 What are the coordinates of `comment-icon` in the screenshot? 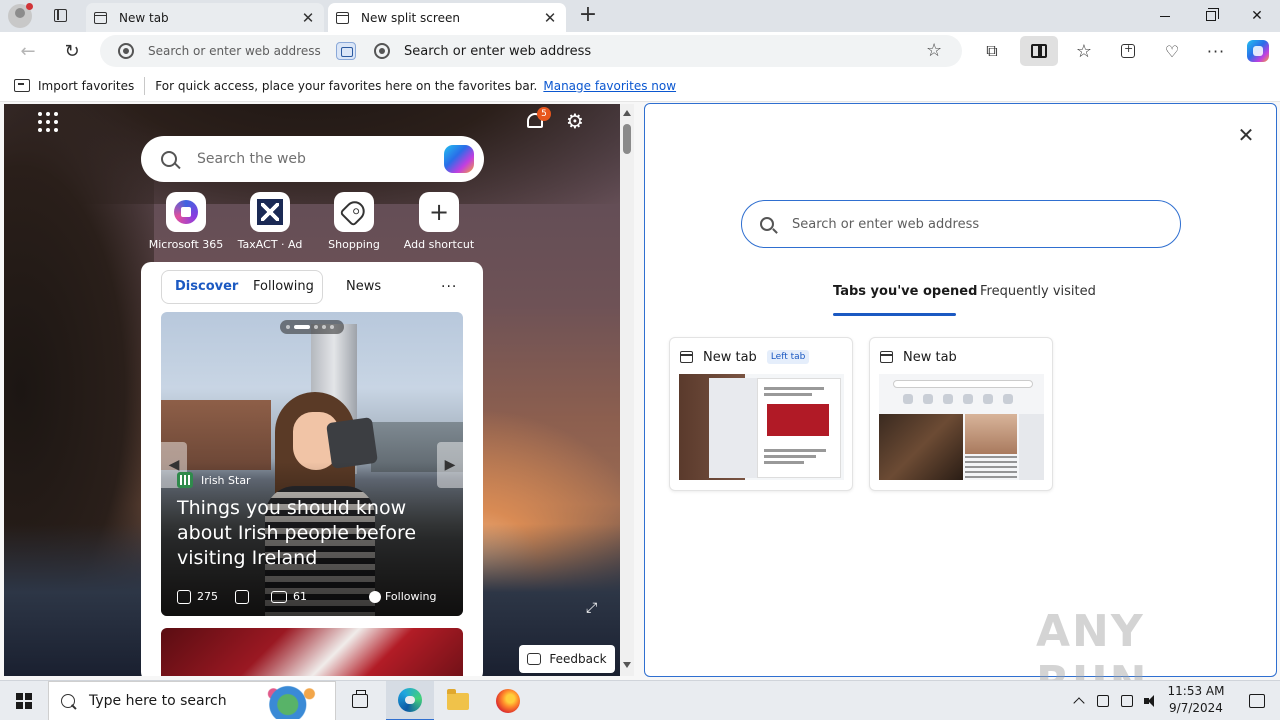 It's located at (279, 597).